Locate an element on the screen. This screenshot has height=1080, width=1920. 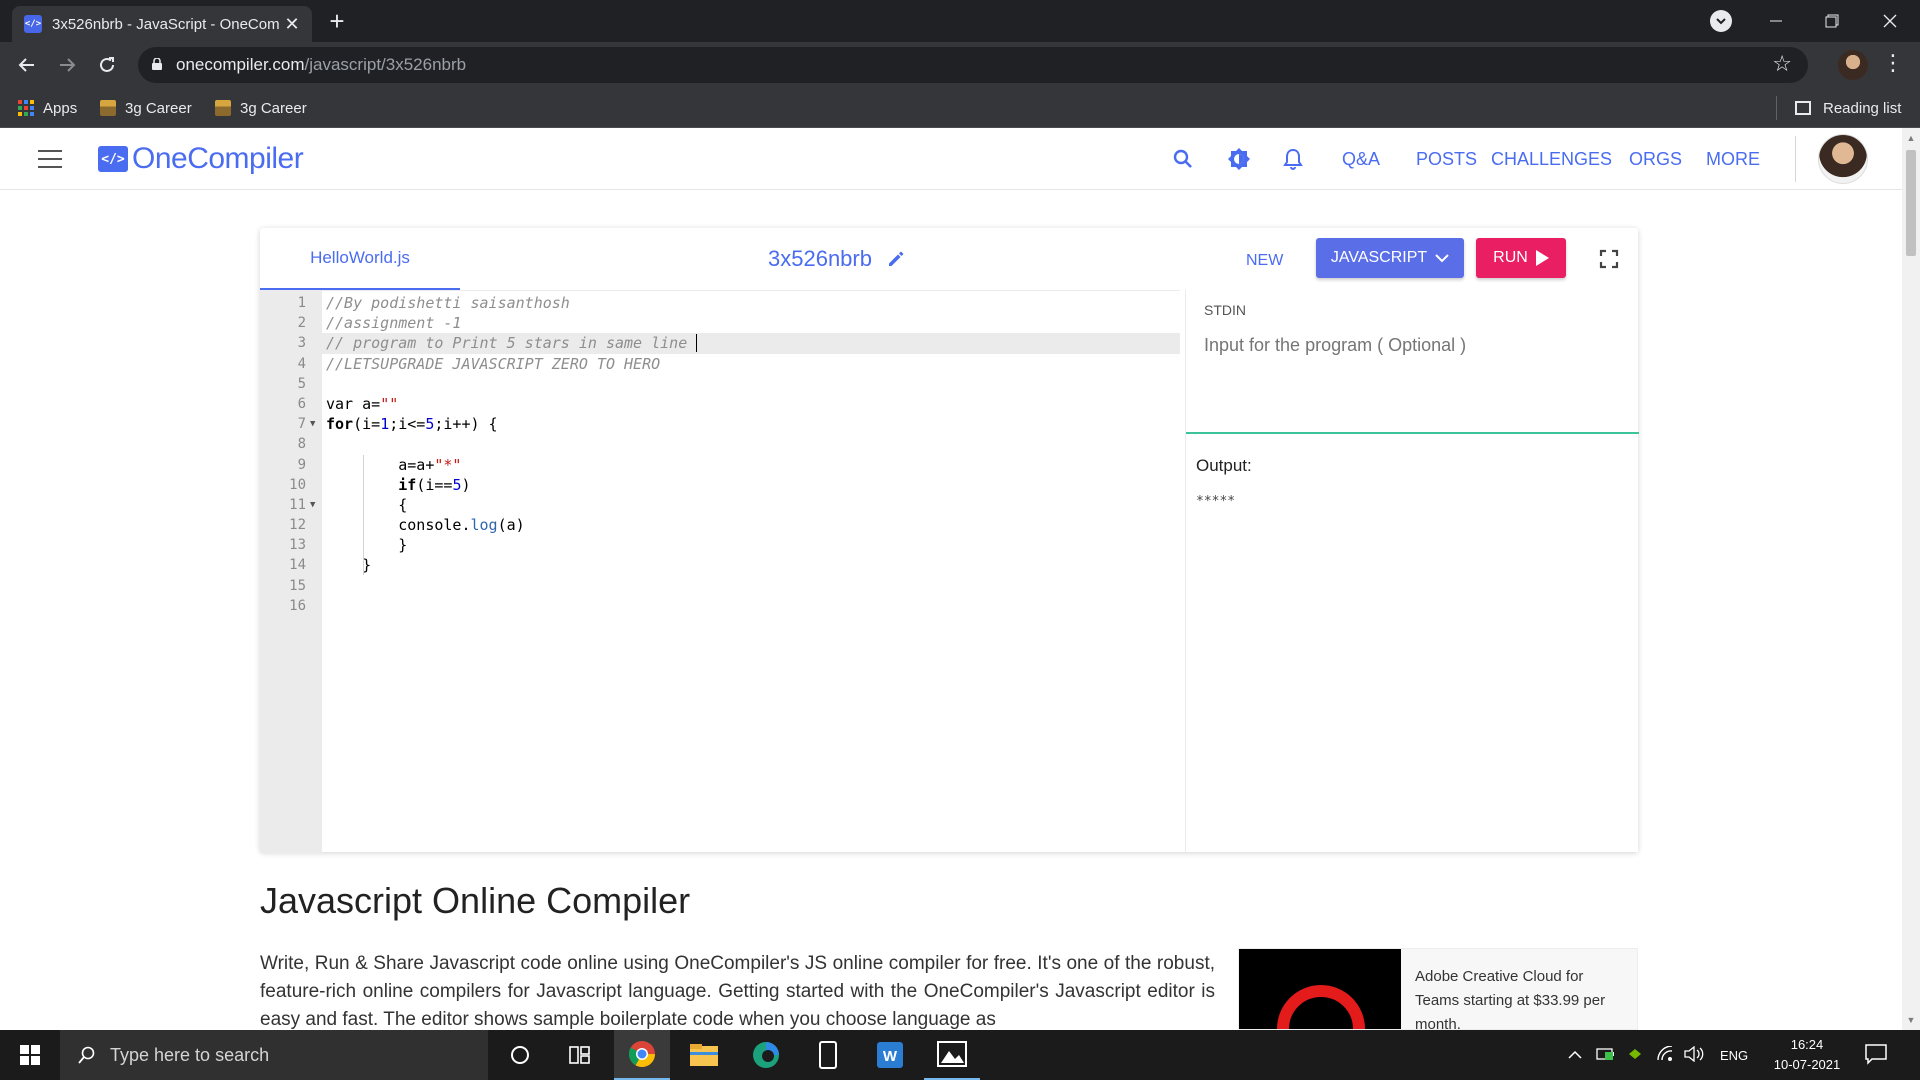
scroll-up-icon: ▲ is located at coordinates (1911, 138).